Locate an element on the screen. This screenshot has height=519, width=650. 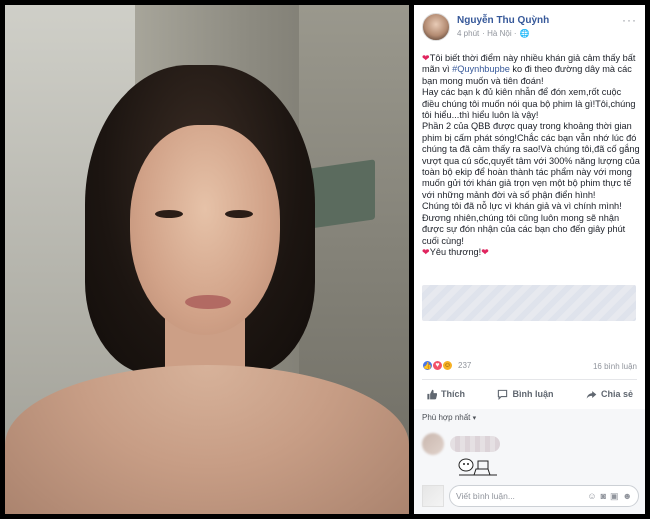
reaction-summary: 👍 ♥ ☺ 237 is located at coordinates (446, 365).